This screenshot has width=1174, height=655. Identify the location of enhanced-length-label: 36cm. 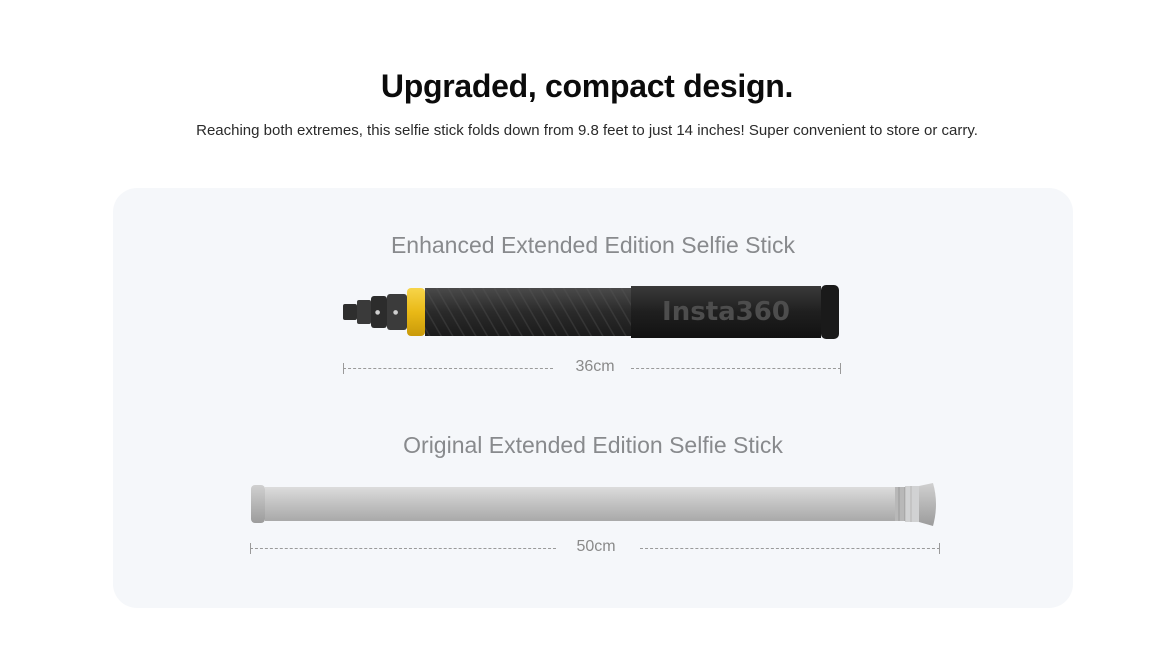
(595, 366).